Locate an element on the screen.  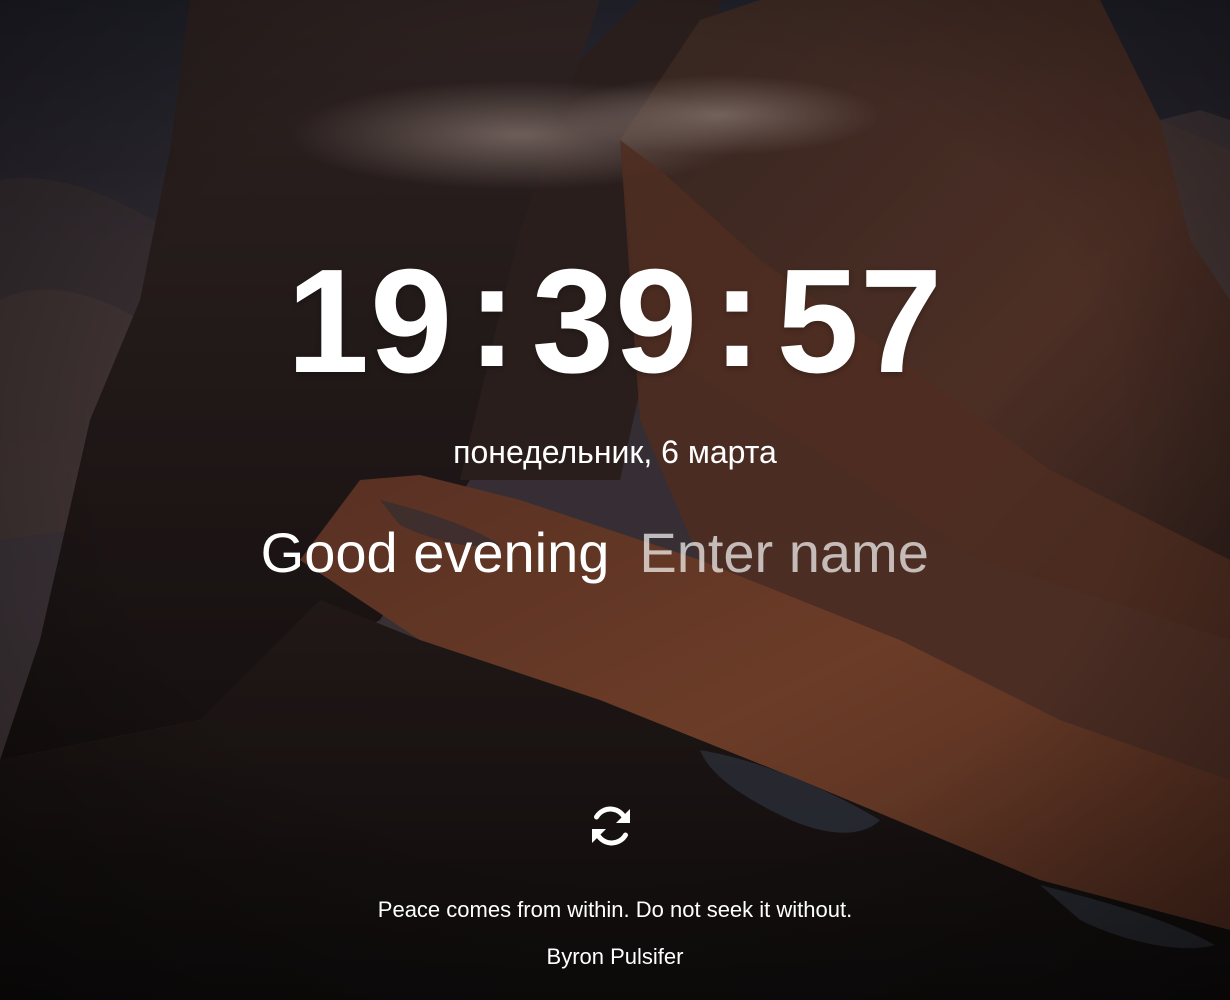
date-text: понедельник, 6 марта is located at coordinates (615, 452).